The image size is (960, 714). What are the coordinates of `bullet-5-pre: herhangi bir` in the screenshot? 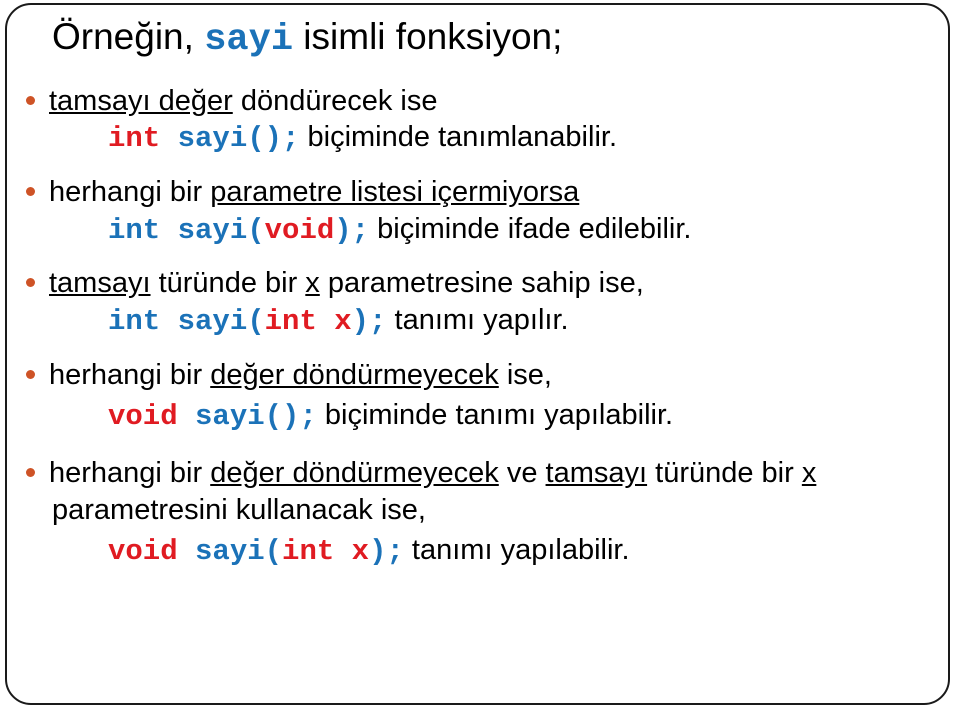 It's located at (130, 473).